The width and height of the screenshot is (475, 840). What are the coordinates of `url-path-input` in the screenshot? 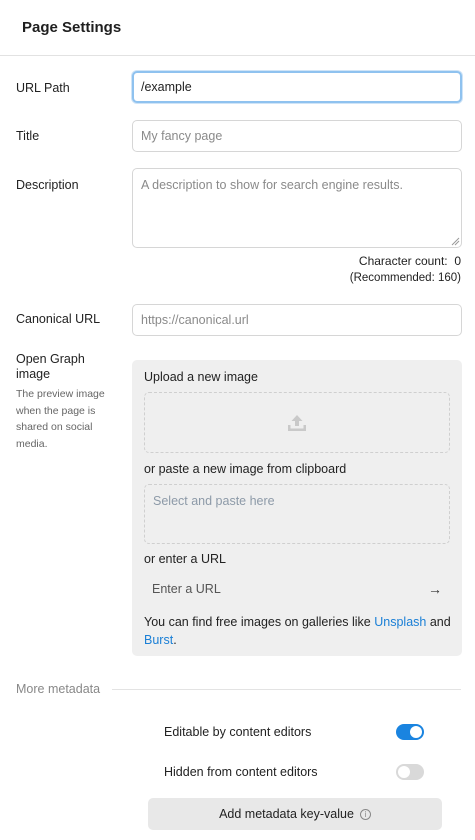 It's located at (297, 87).